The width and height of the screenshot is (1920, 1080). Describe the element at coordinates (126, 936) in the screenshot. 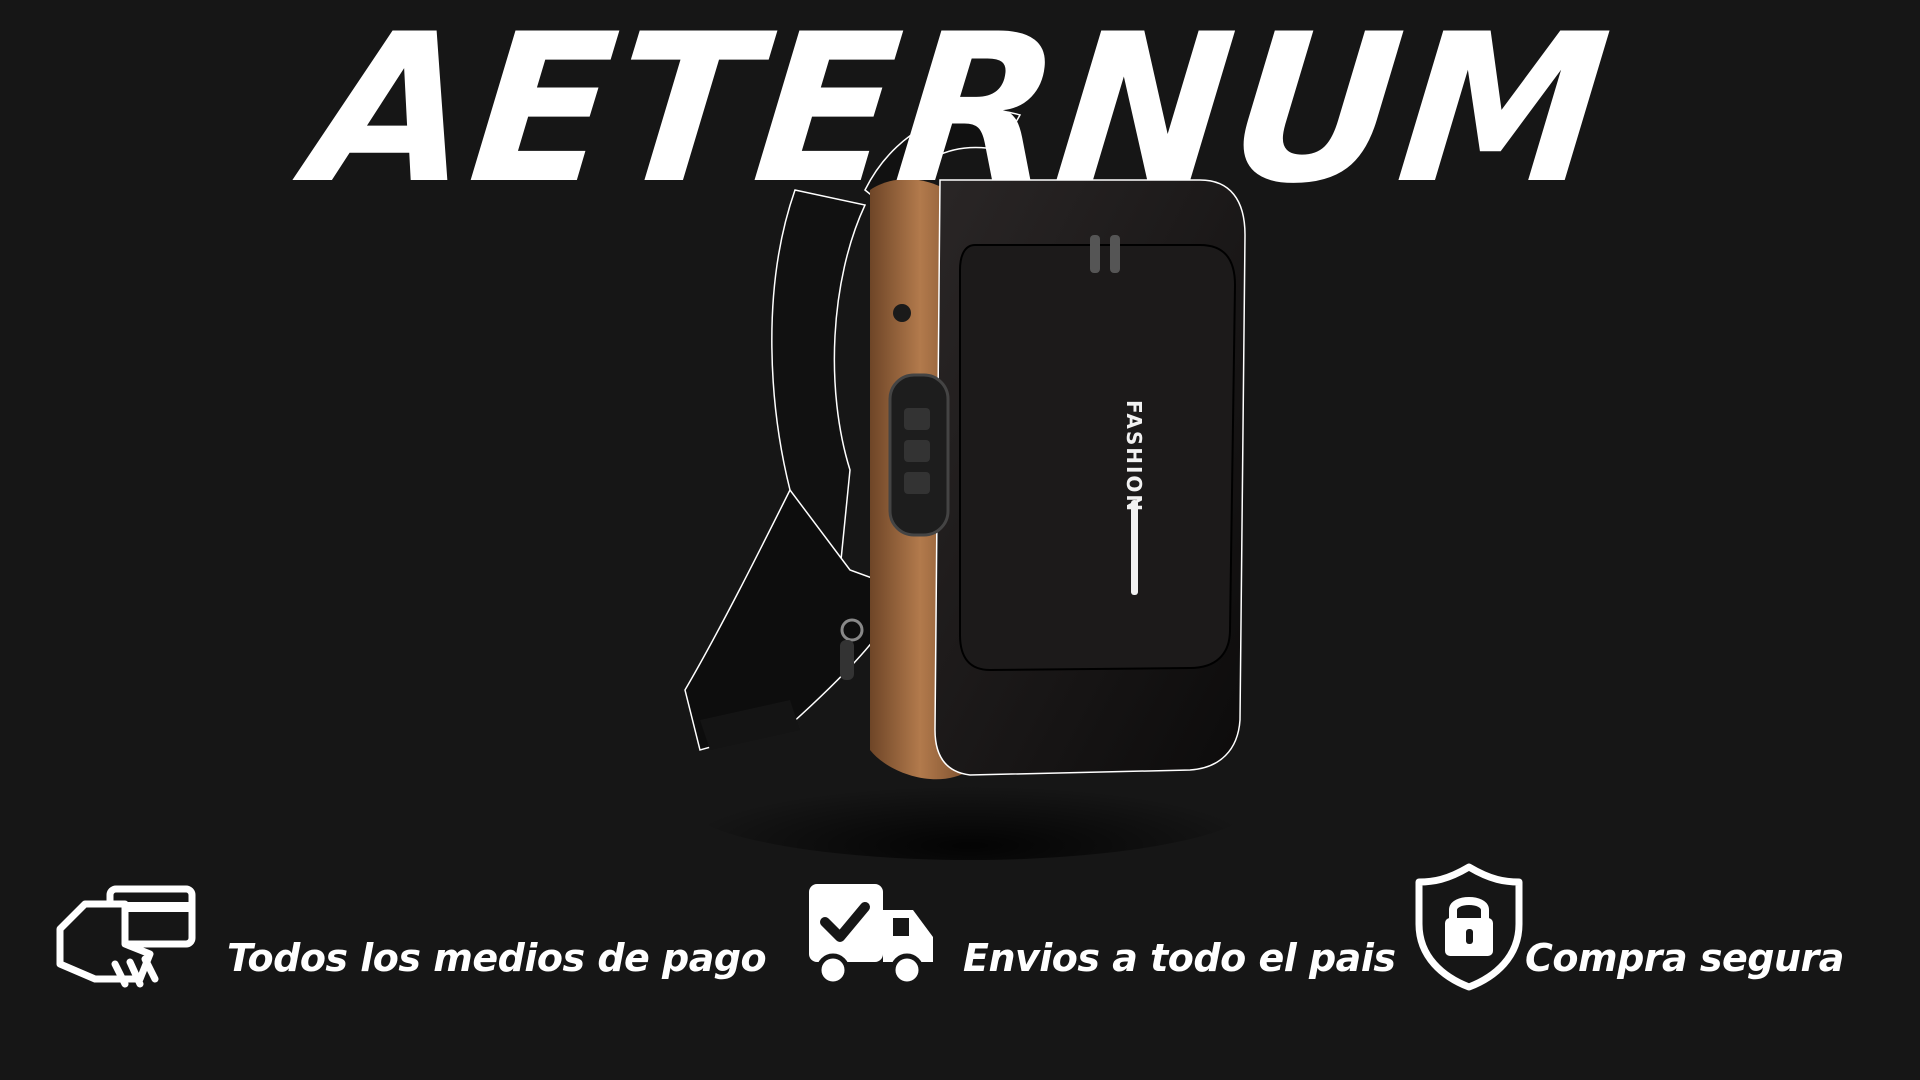

I see `card-payment-icon` at that location.